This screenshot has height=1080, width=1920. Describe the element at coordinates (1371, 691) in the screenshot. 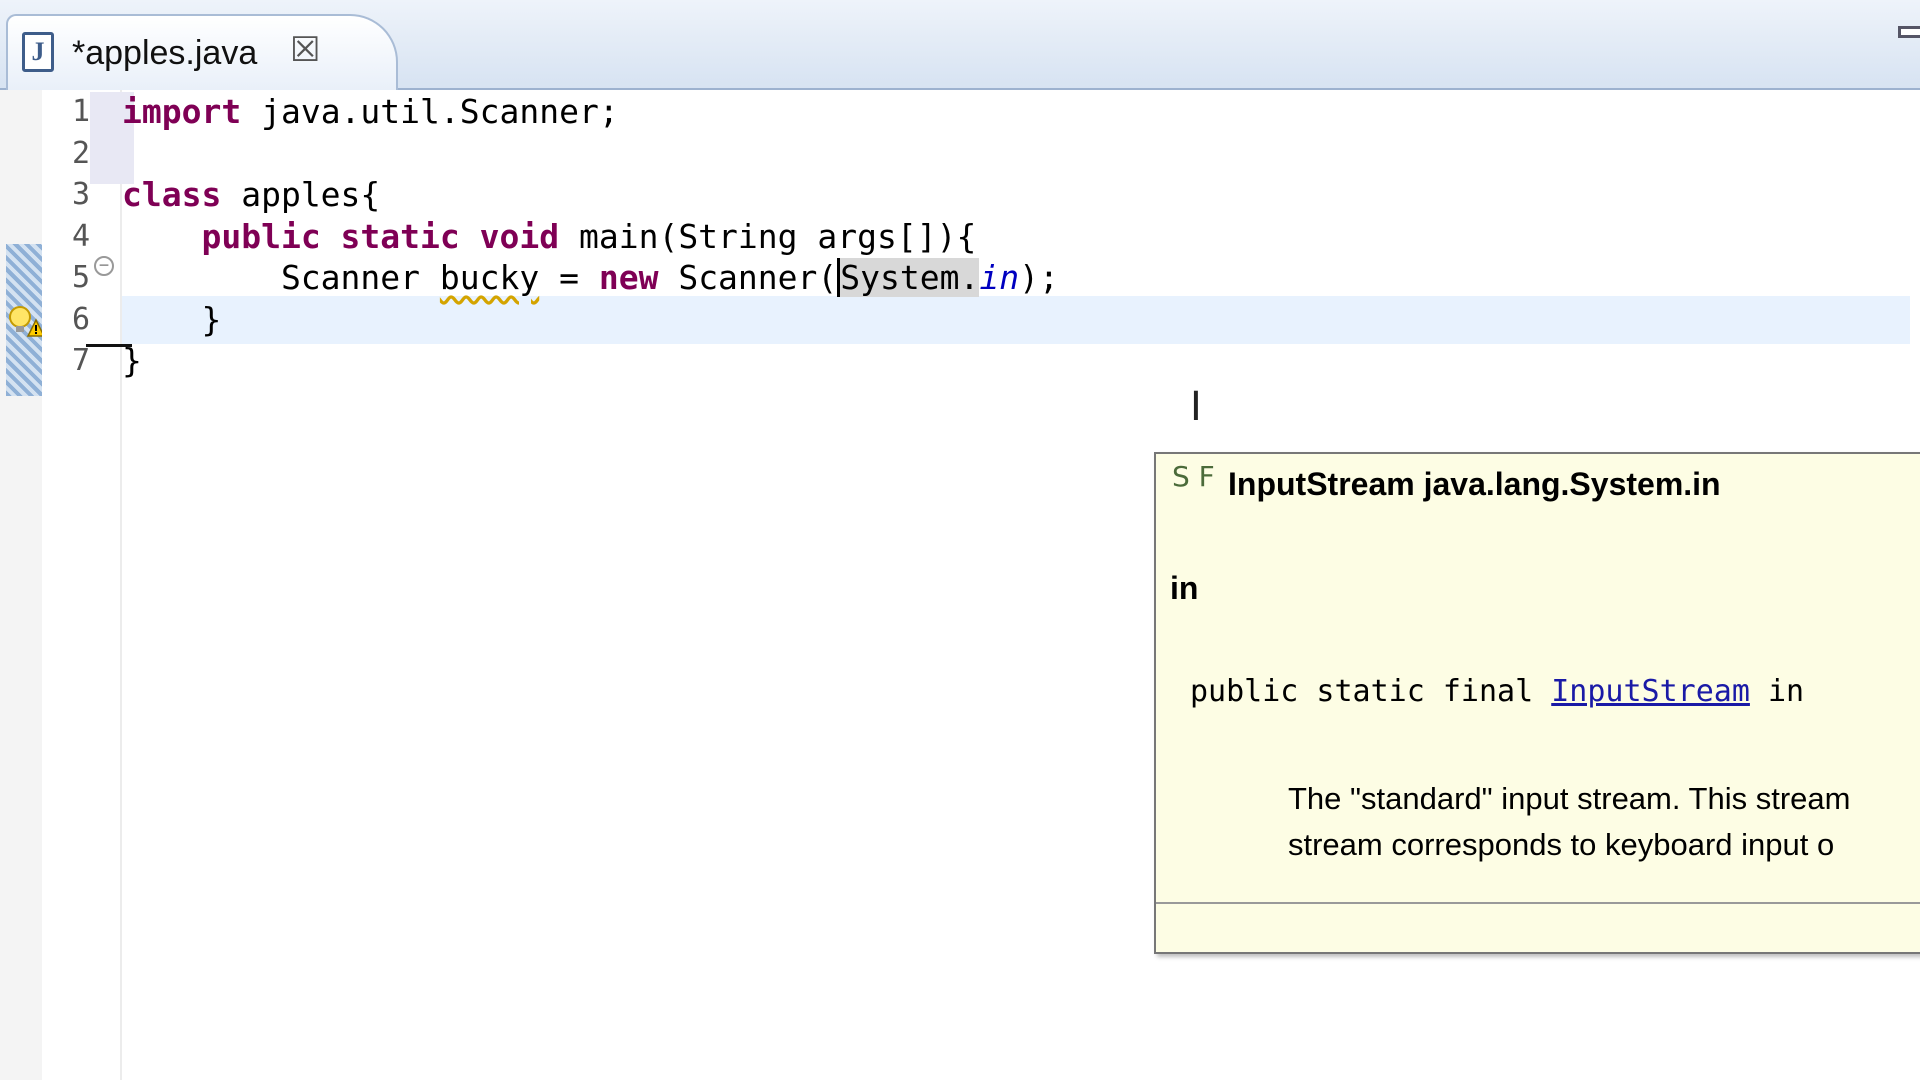

I see `signature-prefix: public static final` at that location.